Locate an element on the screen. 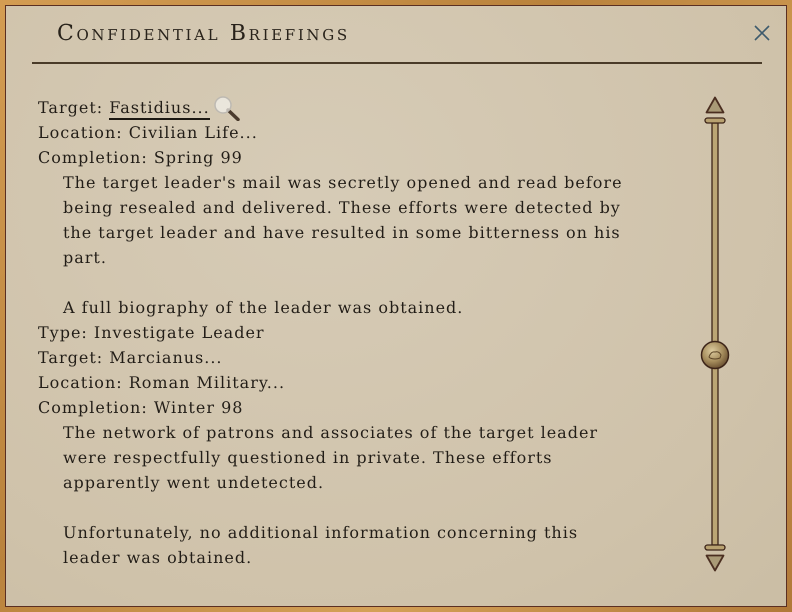 This screenshot has height=612, width=792. close-button is located at coordinates (762, 33).